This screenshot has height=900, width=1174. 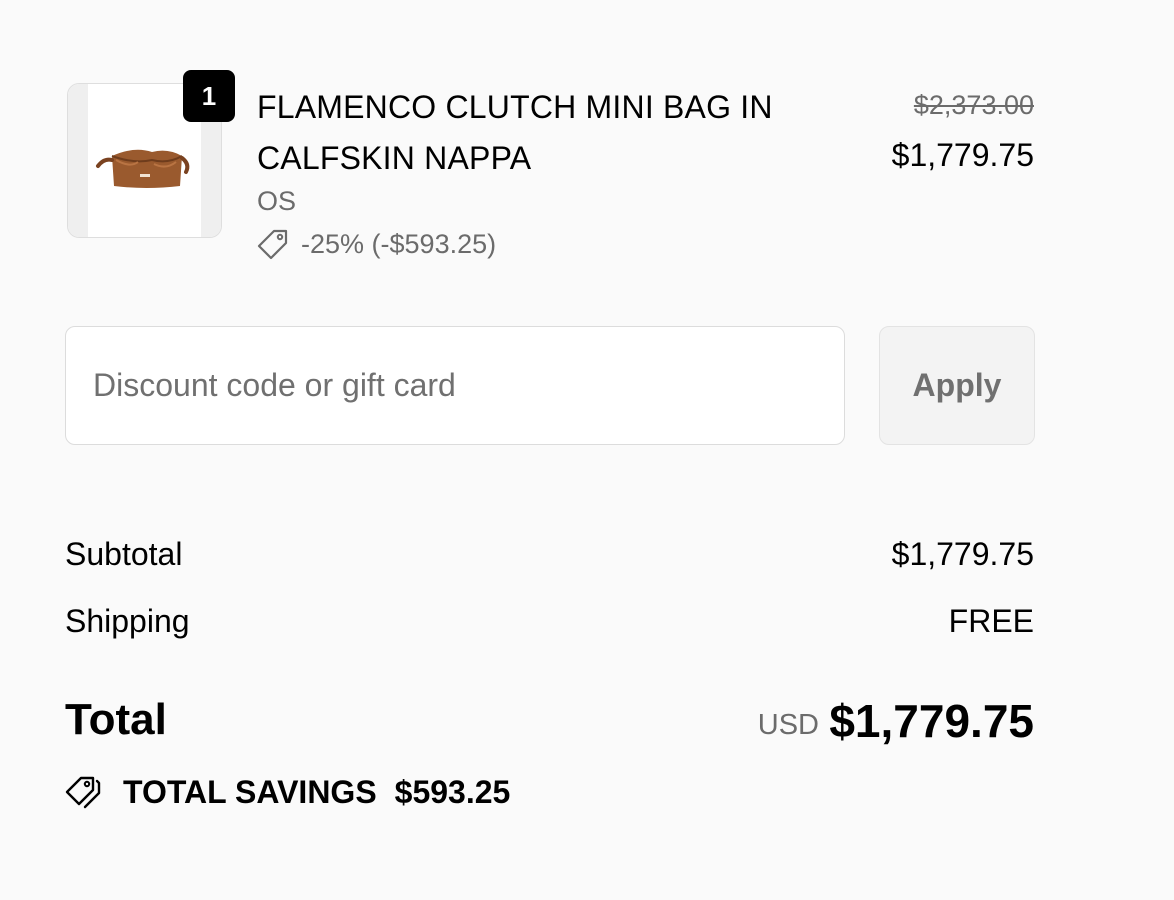 What do you see at coordinates (788, 725) in the screenshot?
I see `total-currency: USD` at bounding box center [788, 725].